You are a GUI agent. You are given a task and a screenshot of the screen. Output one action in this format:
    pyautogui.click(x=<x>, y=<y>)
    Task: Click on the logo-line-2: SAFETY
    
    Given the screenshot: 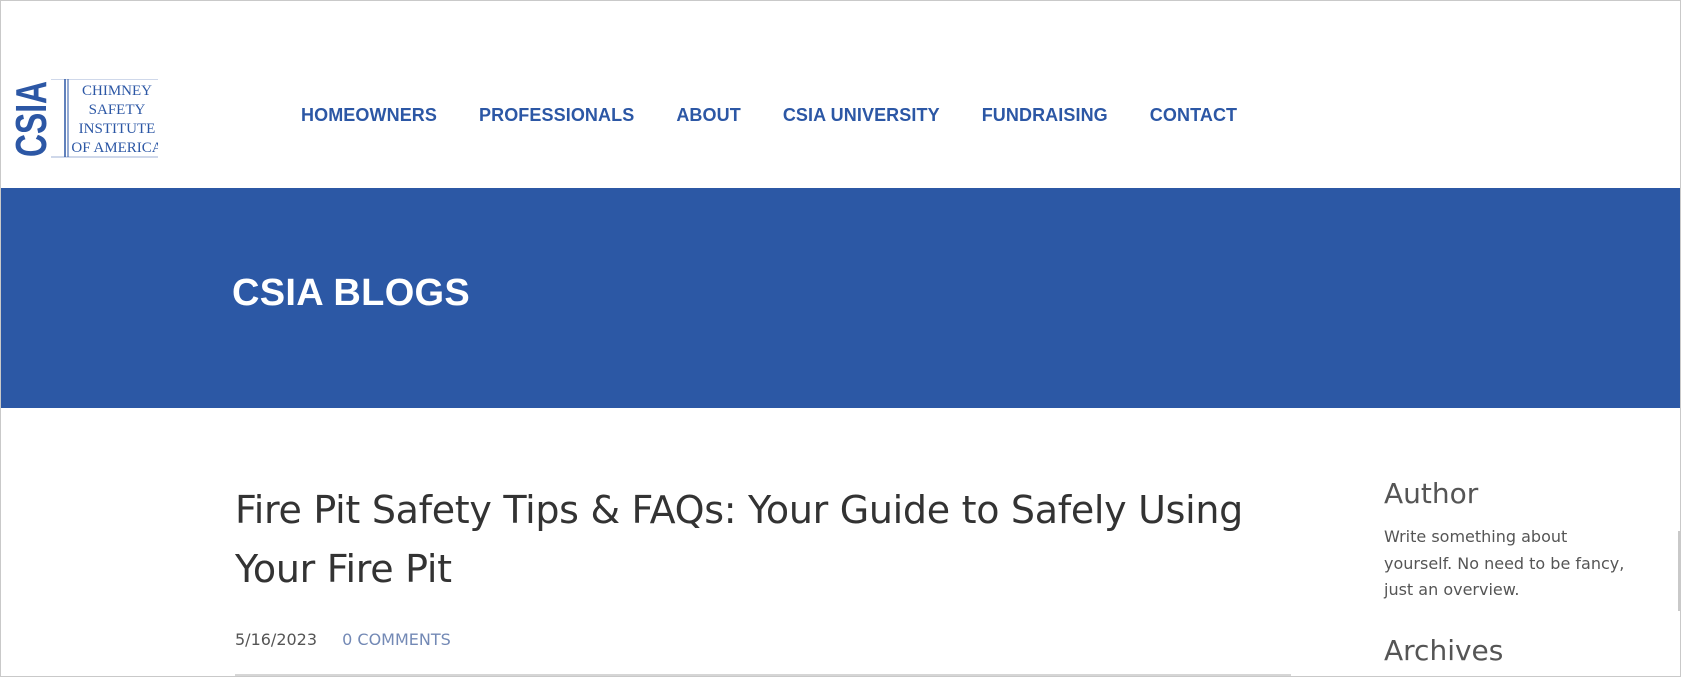 What is the action you would take?
    pyautogui.click(x=117, y=110)
    